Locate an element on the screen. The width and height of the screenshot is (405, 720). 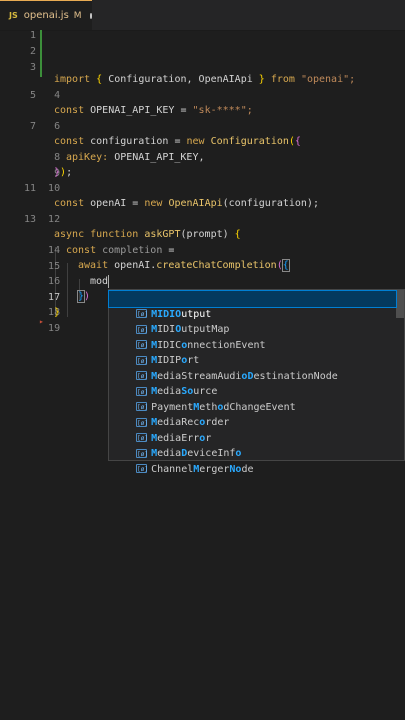
variable-icon: [ø] is located at coordinates (142, 468).